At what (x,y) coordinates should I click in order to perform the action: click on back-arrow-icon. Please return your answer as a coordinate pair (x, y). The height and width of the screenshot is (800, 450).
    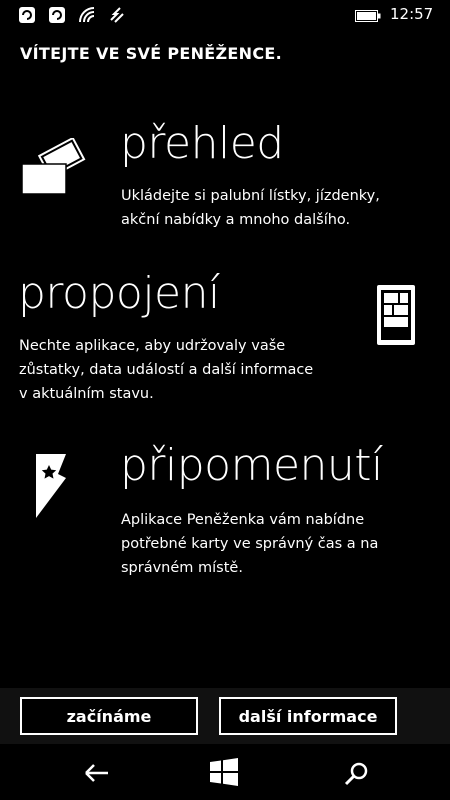
    Looking at the image, I should click on (97, 773).